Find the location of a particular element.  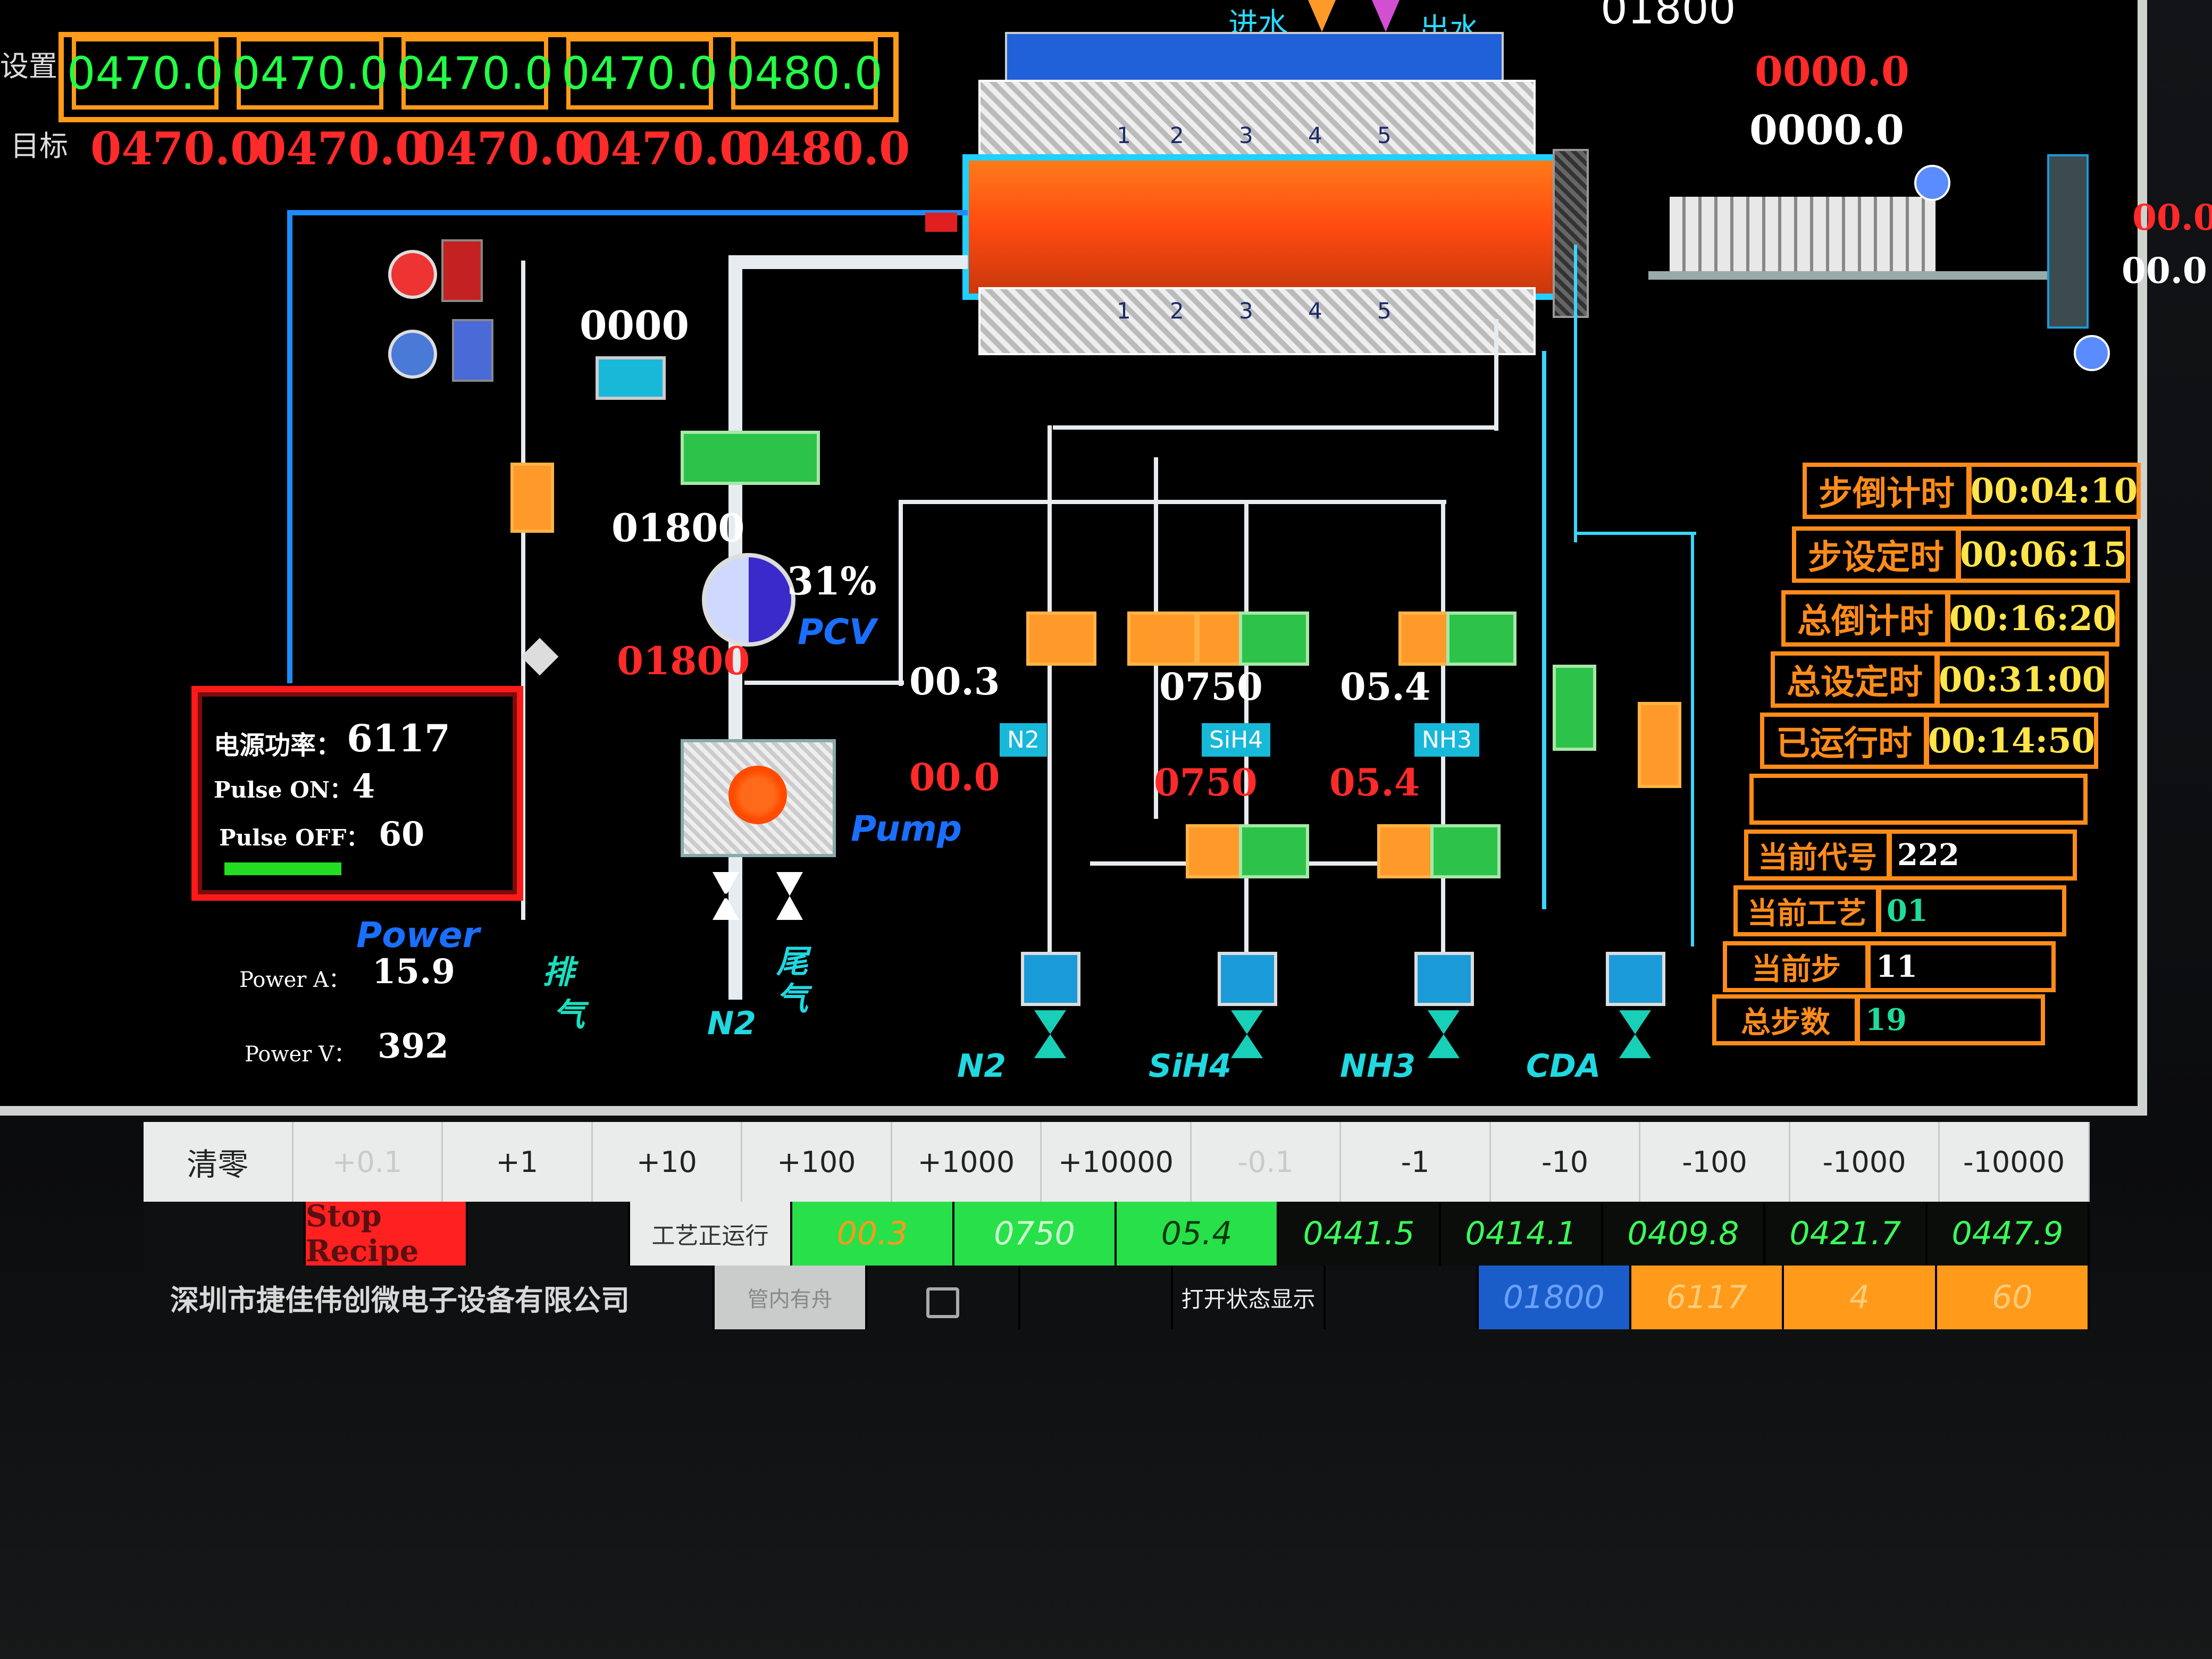

minus-10000-button: -10000 is located at coordinates (2015, 1162).